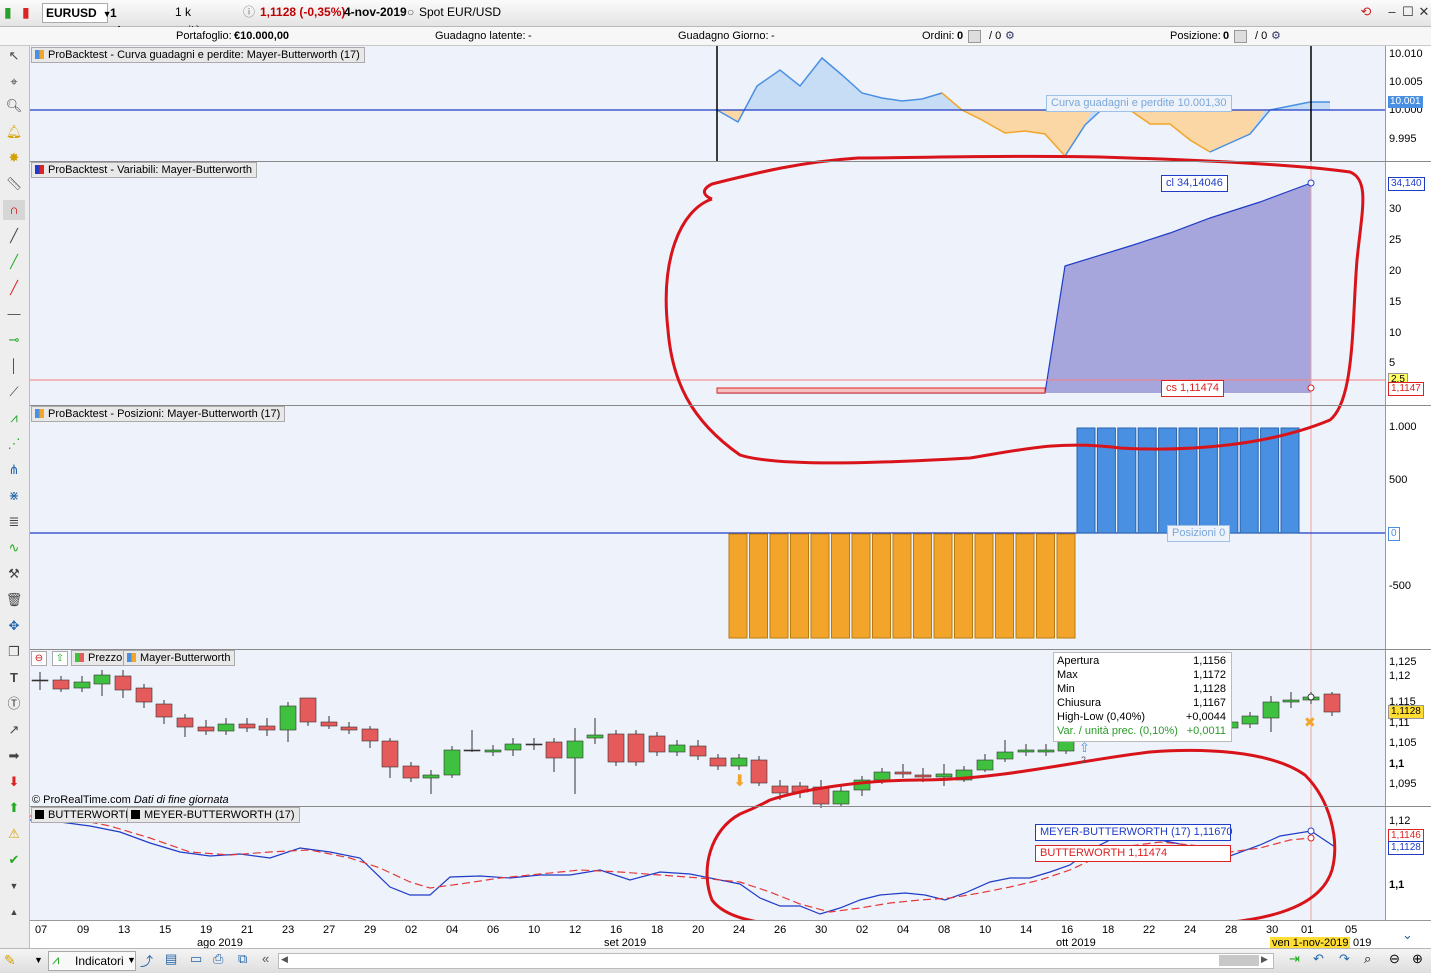  Describe the element at coordinates (698, 930) in the screenshot. I see `date-tick: 20` at that location.